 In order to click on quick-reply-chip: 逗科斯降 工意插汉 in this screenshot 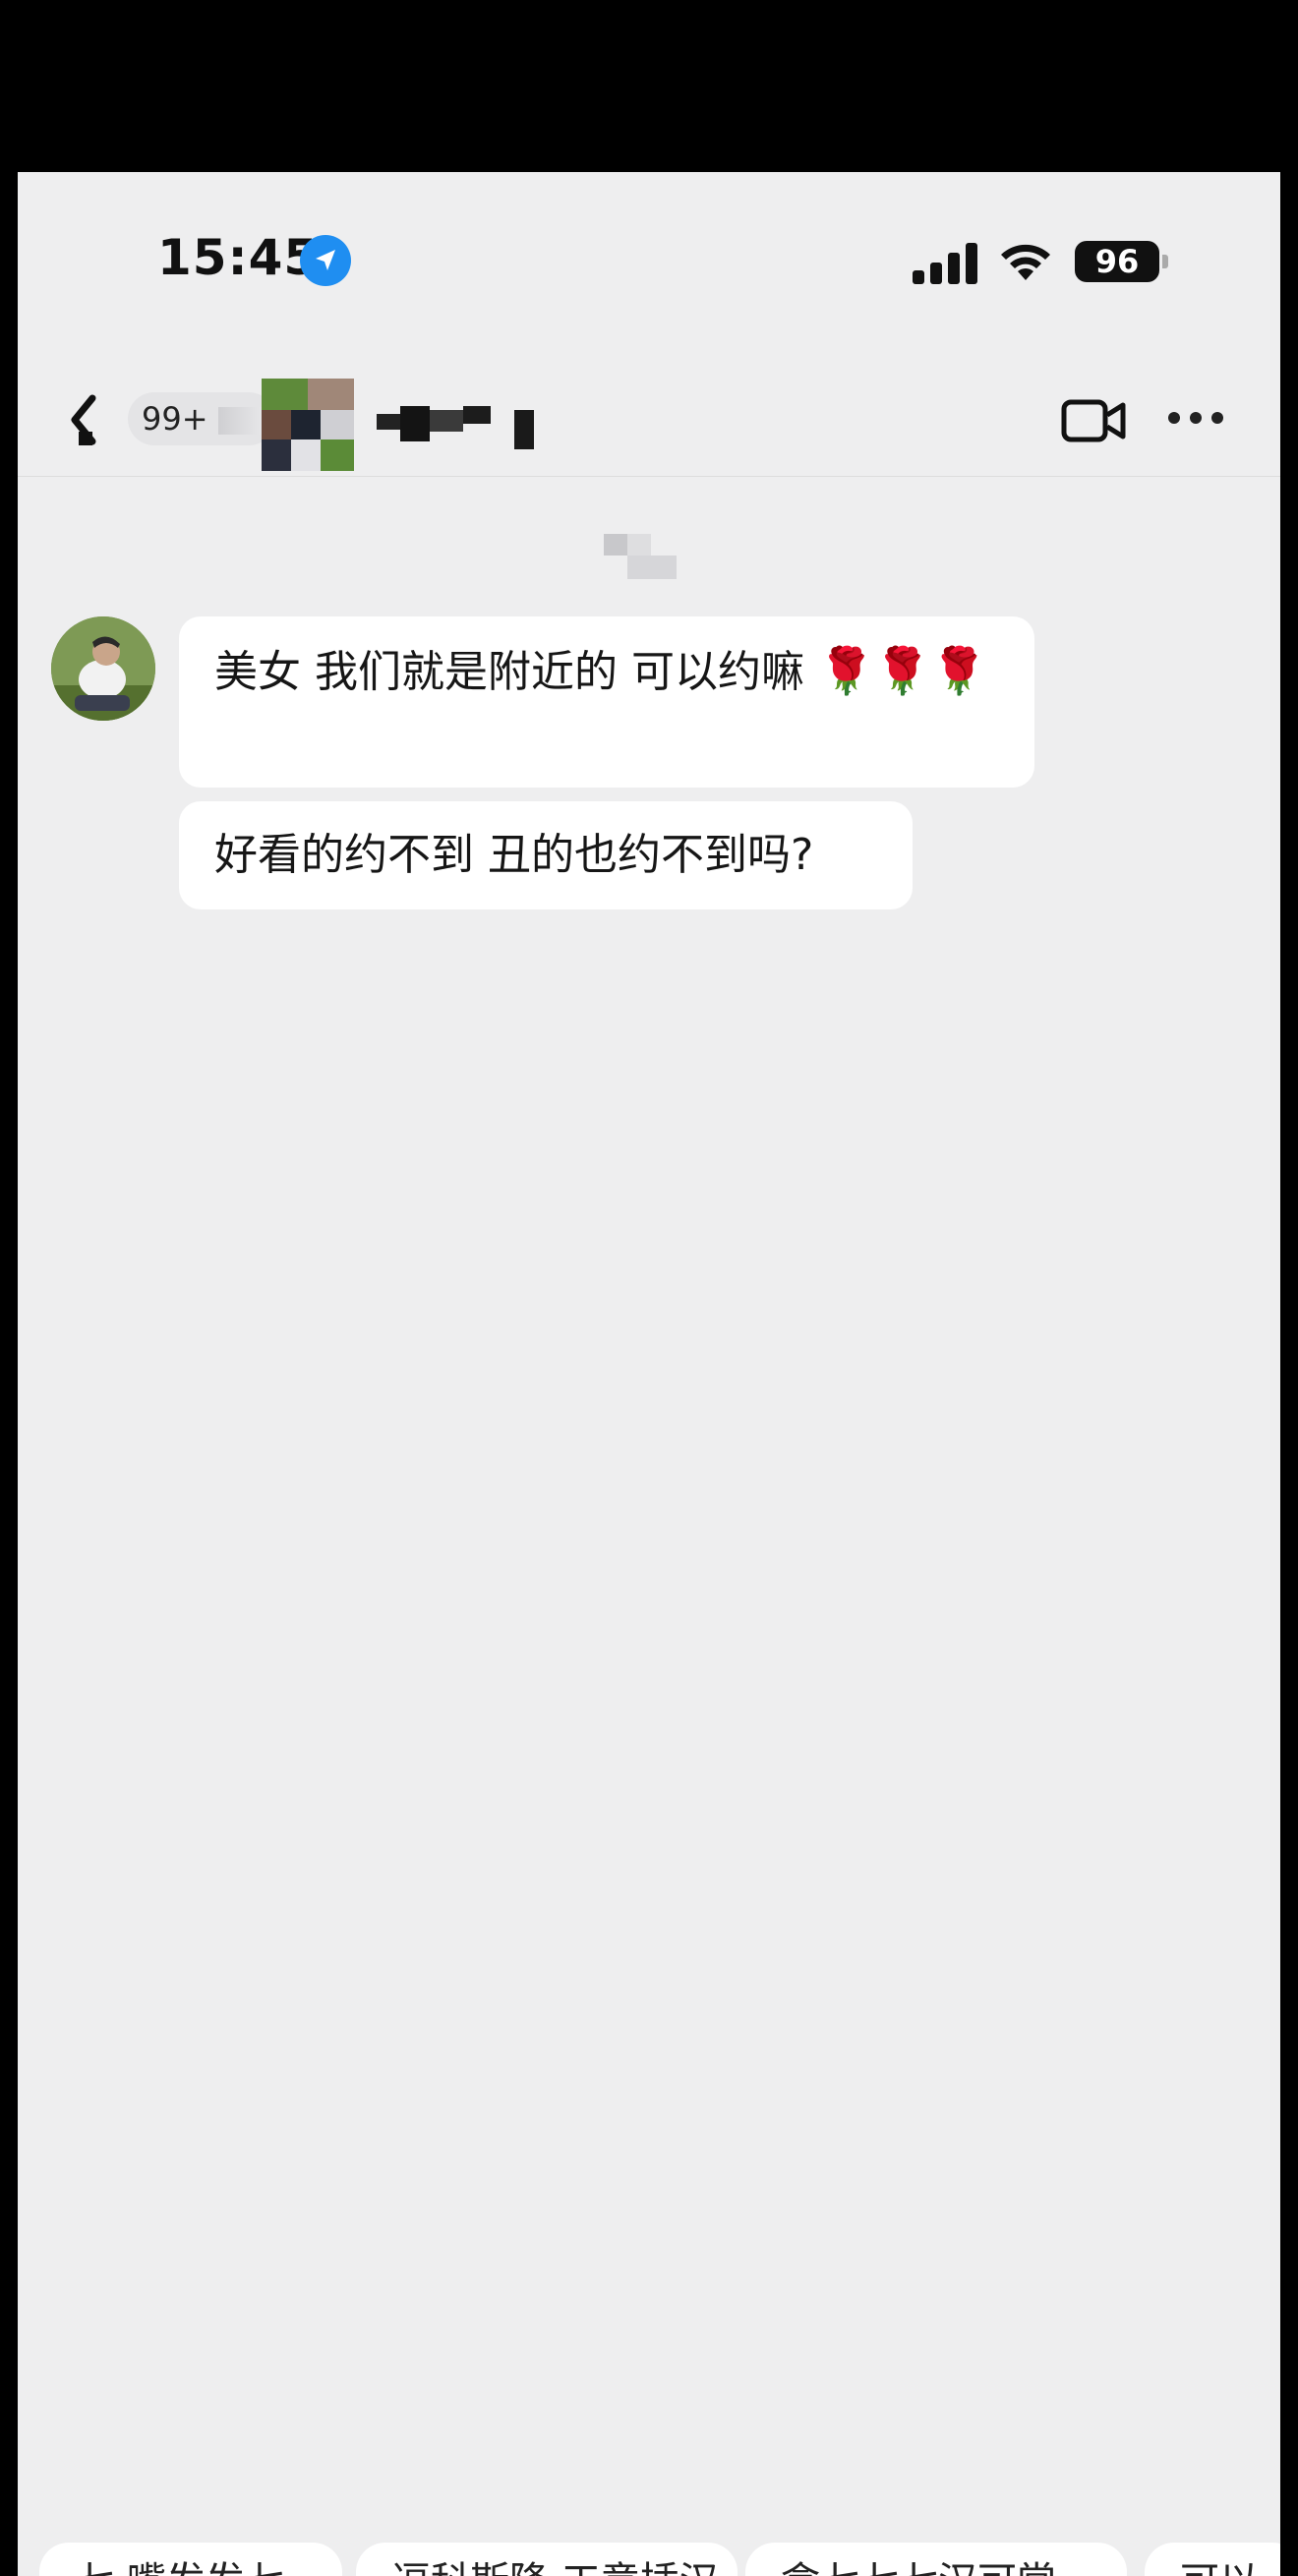, I will do `click(547, 2559)`.